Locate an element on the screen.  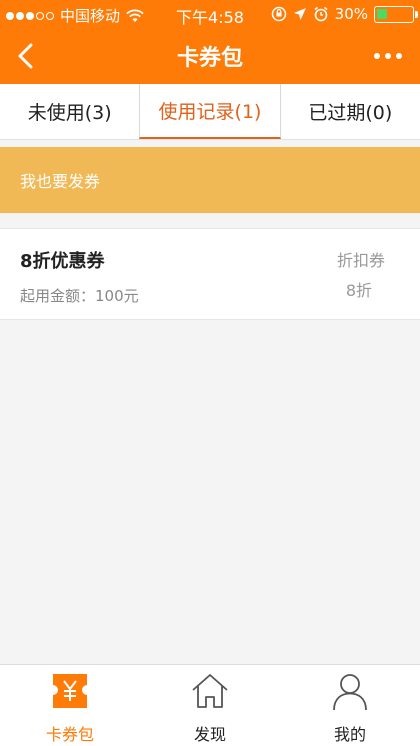
battery-level-fill is located at coordinates (382, 13).